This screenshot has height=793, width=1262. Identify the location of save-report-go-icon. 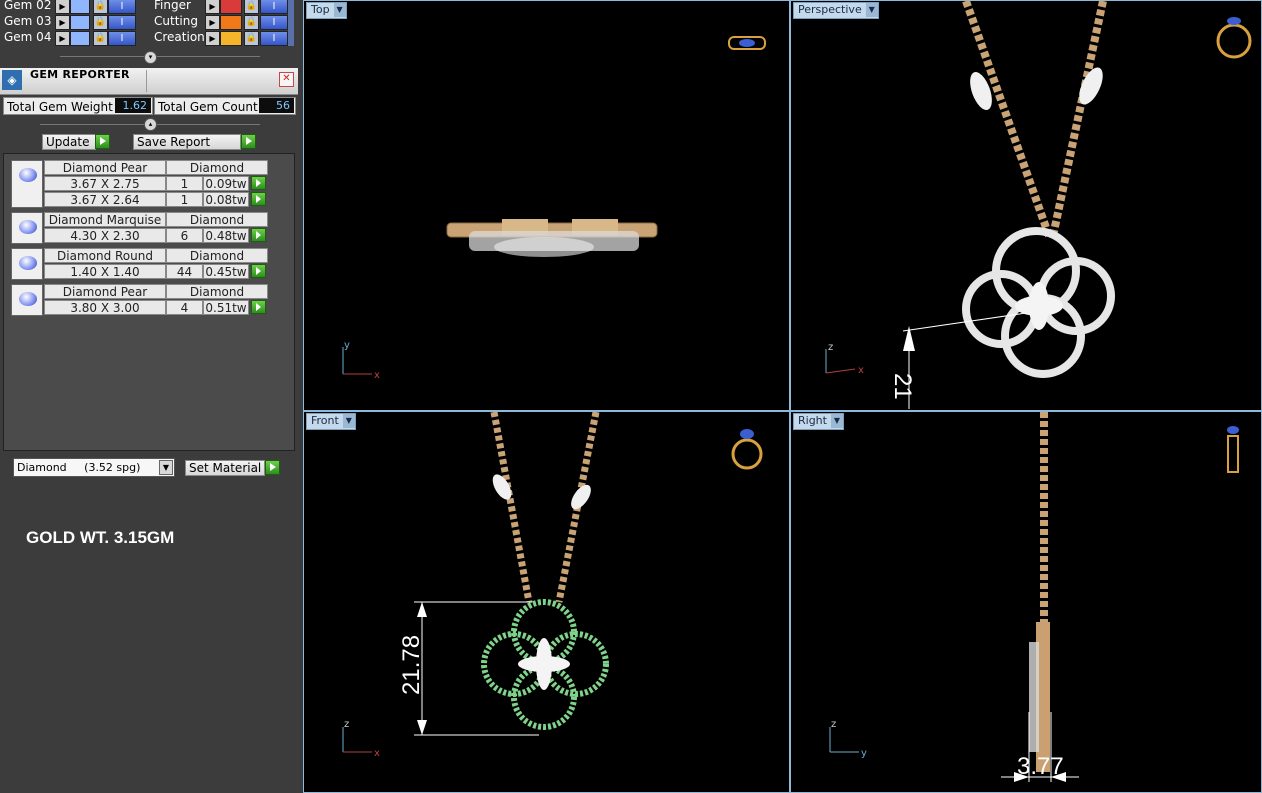
(248, 141).